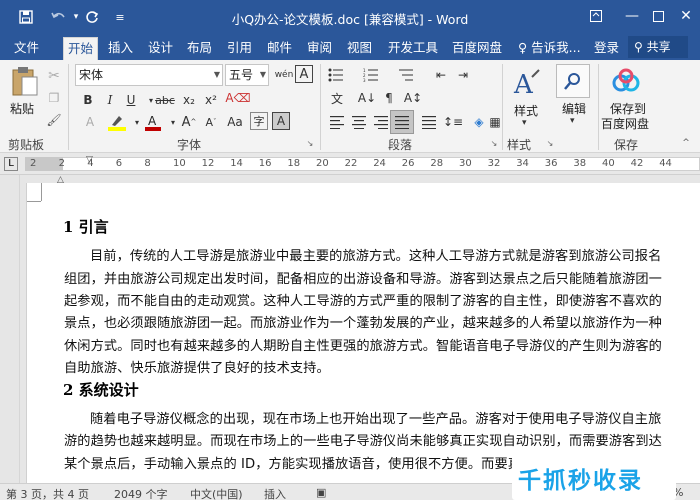 The width and height of the screenshot is (700, 500). Describe the element at coordinates (304, 74) in the screenshot. I see `character-border-icon: A` at that location.